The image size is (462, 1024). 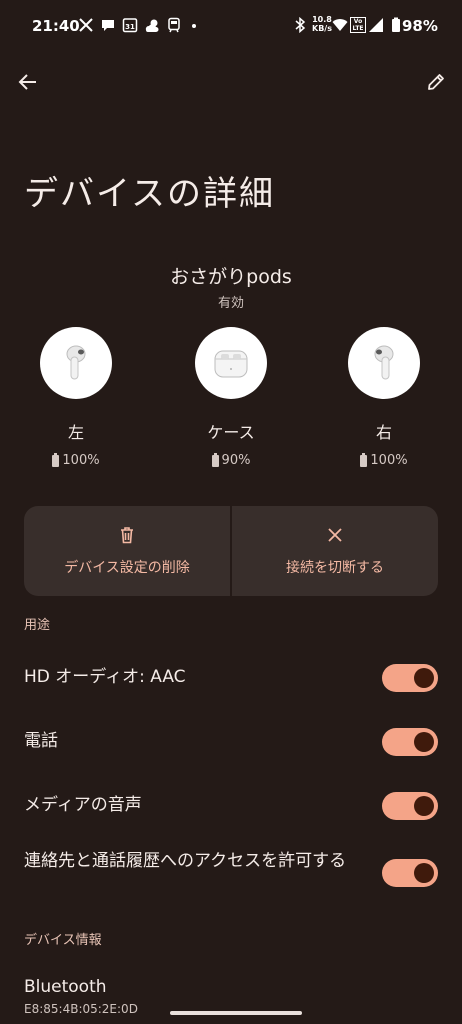 I want to click on left-earbud: 左 100%, so click(x=76, y=397).